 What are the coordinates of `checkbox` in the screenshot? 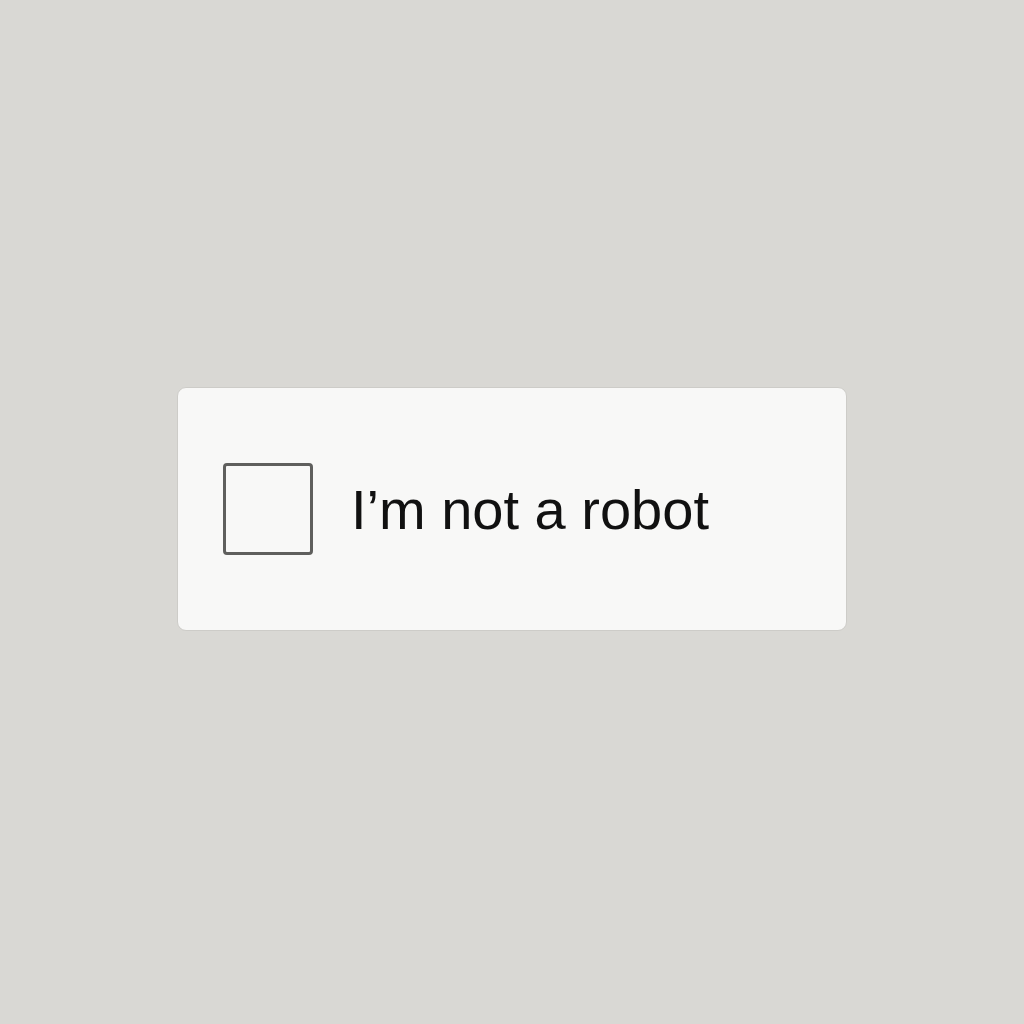 It's located at (268, 509).